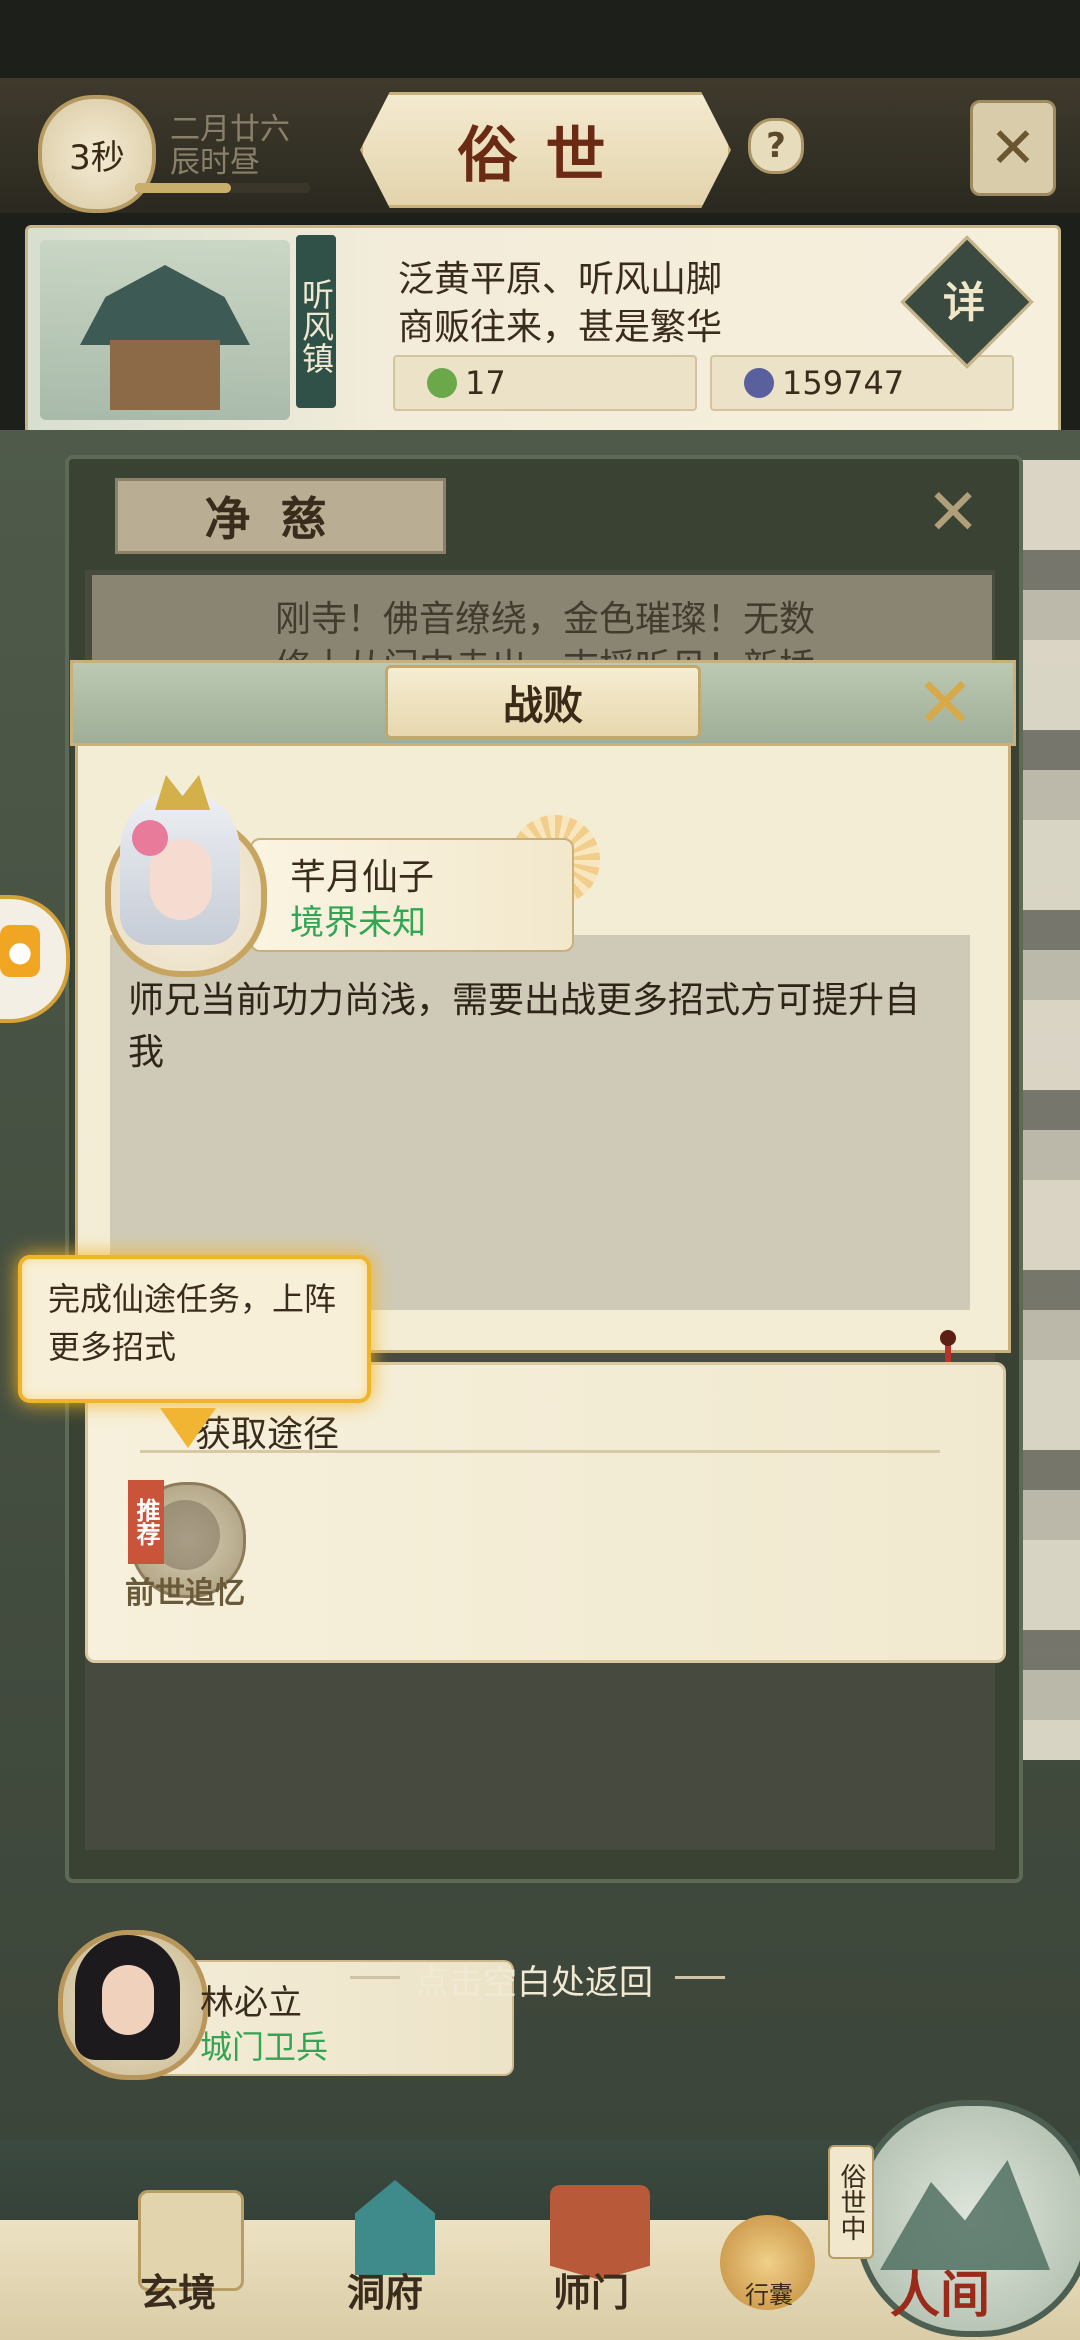 The image size is (1080, 2340). What do you see at coordinates (700, 1977) in the screenshot?
I see `hint-deco-right` at bounding box center [700, 1977].